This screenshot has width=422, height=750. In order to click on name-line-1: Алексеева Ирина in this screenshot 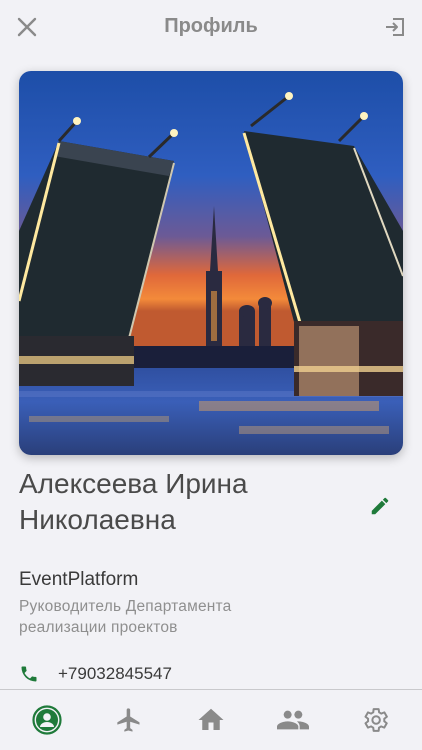, I will do `click(133, 483)`.